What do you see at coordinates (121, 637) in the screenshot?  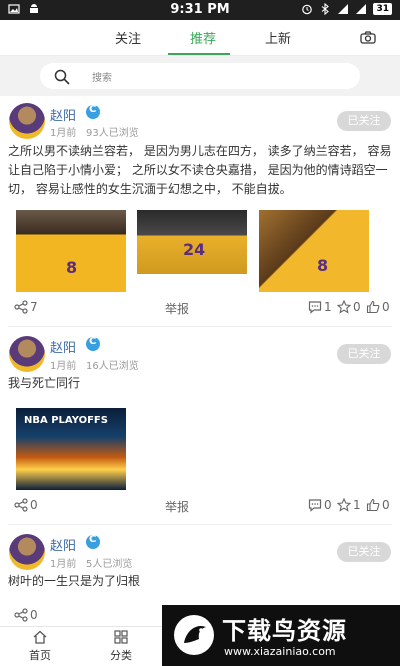 I see `grid-icon` at bounding box center [121, 637].